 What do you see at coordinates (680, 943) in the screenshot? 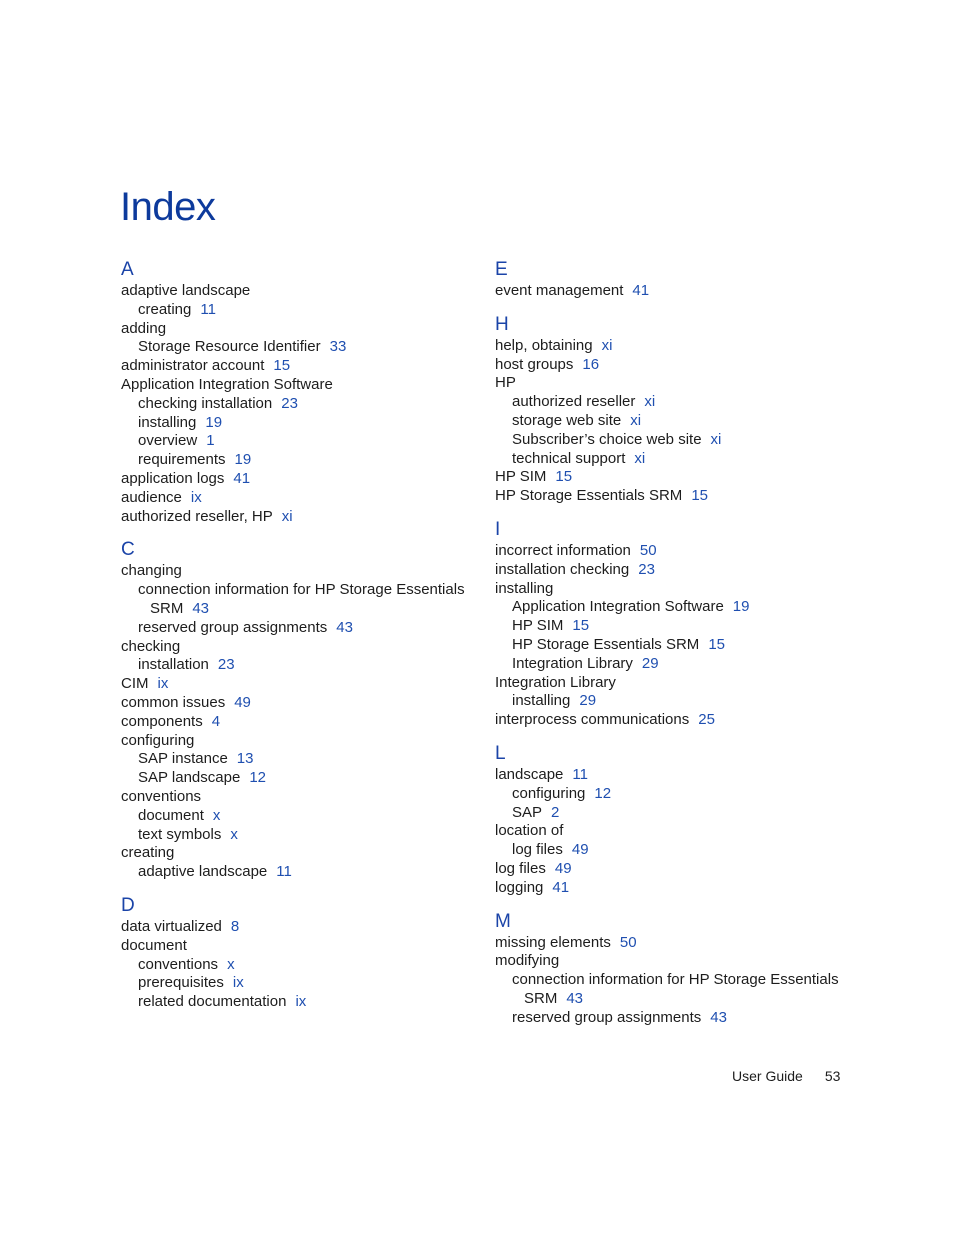
I see `index-entry: missing elements 50` at bounding box center [680, 943].